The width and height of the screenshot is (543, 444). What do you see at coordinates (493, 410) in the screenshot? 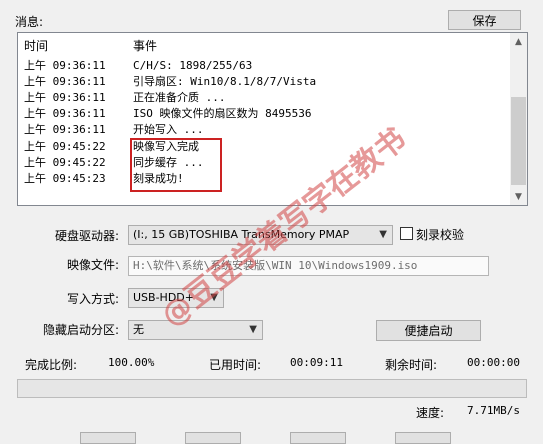
I see `speed-value: 7.71MB/s` at bounding box center [493, 410].